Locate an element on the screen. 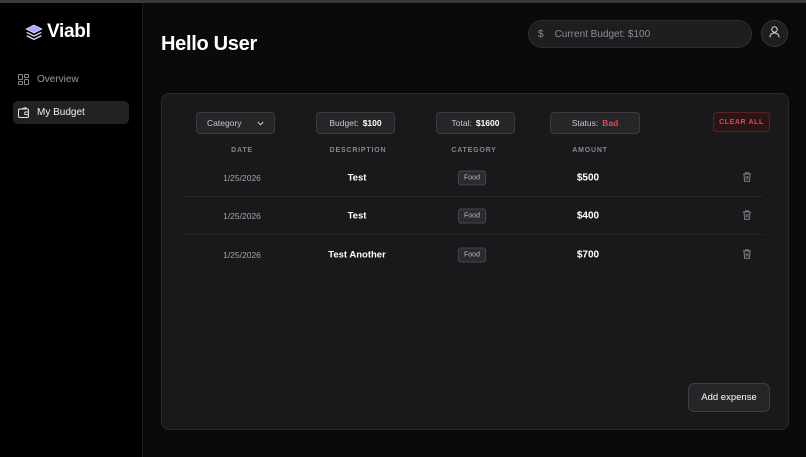 Image resolution: width=806 pixels, height=457 pixels. expense-amount: $500 is located at coordinates (588, 177).